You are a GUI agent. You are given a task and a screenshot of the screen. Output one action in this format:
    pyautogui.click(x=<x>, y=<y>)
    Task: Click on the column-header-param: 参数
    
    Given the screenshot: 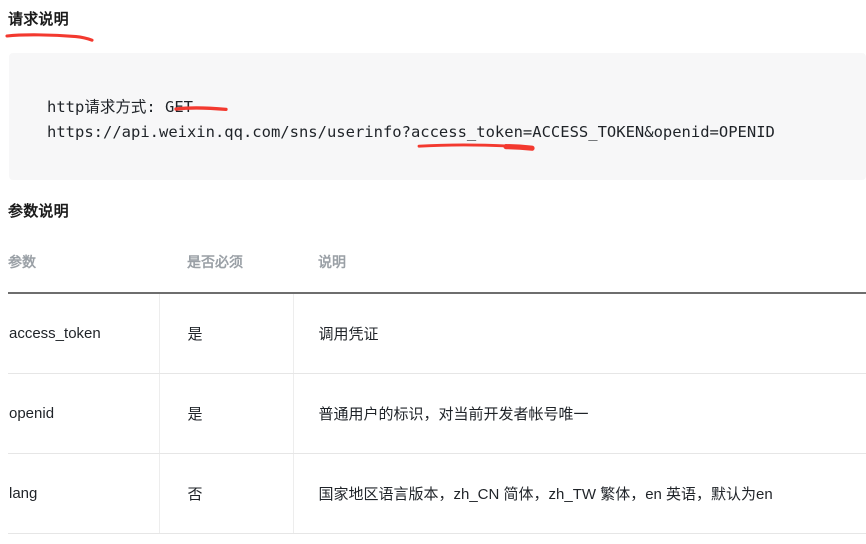 What is the action you would take?
    pyautogui.click(x=83, y=273)
    